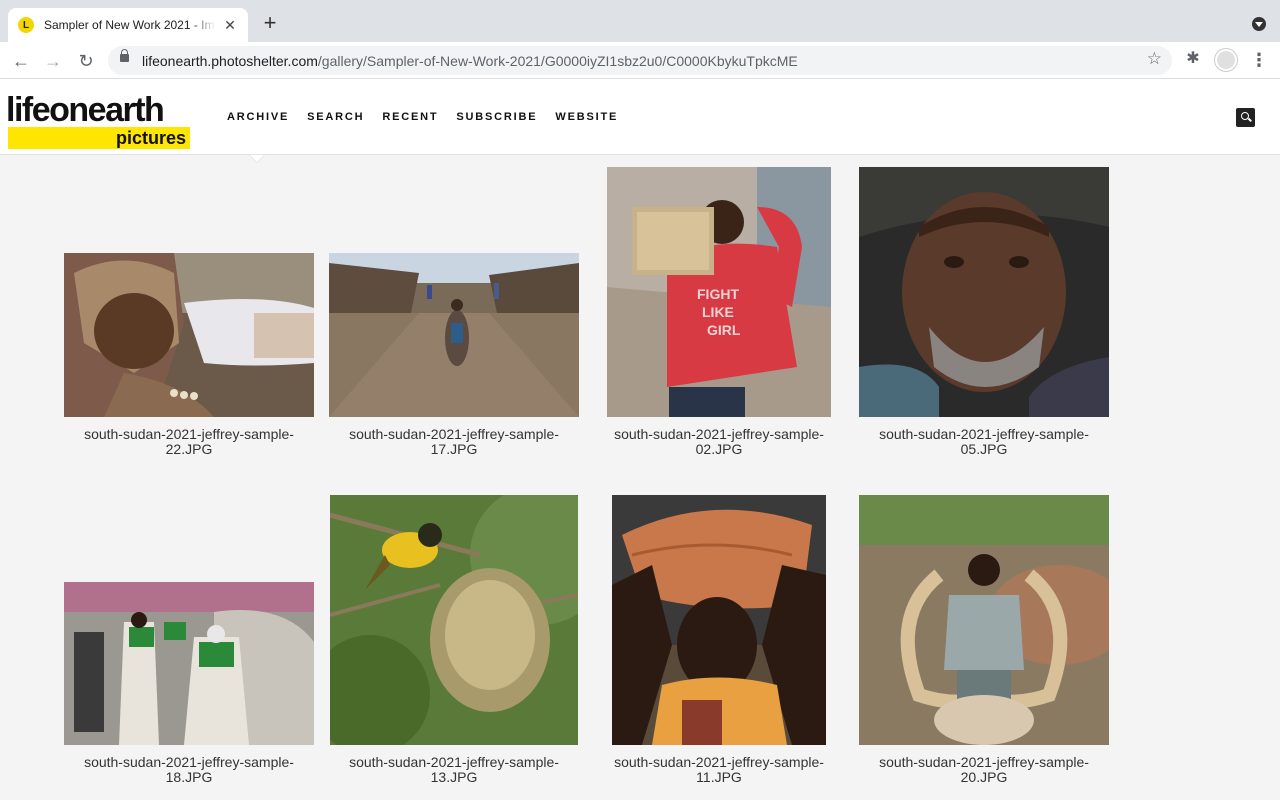  I want to click on main-nav: ARCHIVE SEARCH RECENT SUBSCRIBE WEBSITE, so click(422, 117).